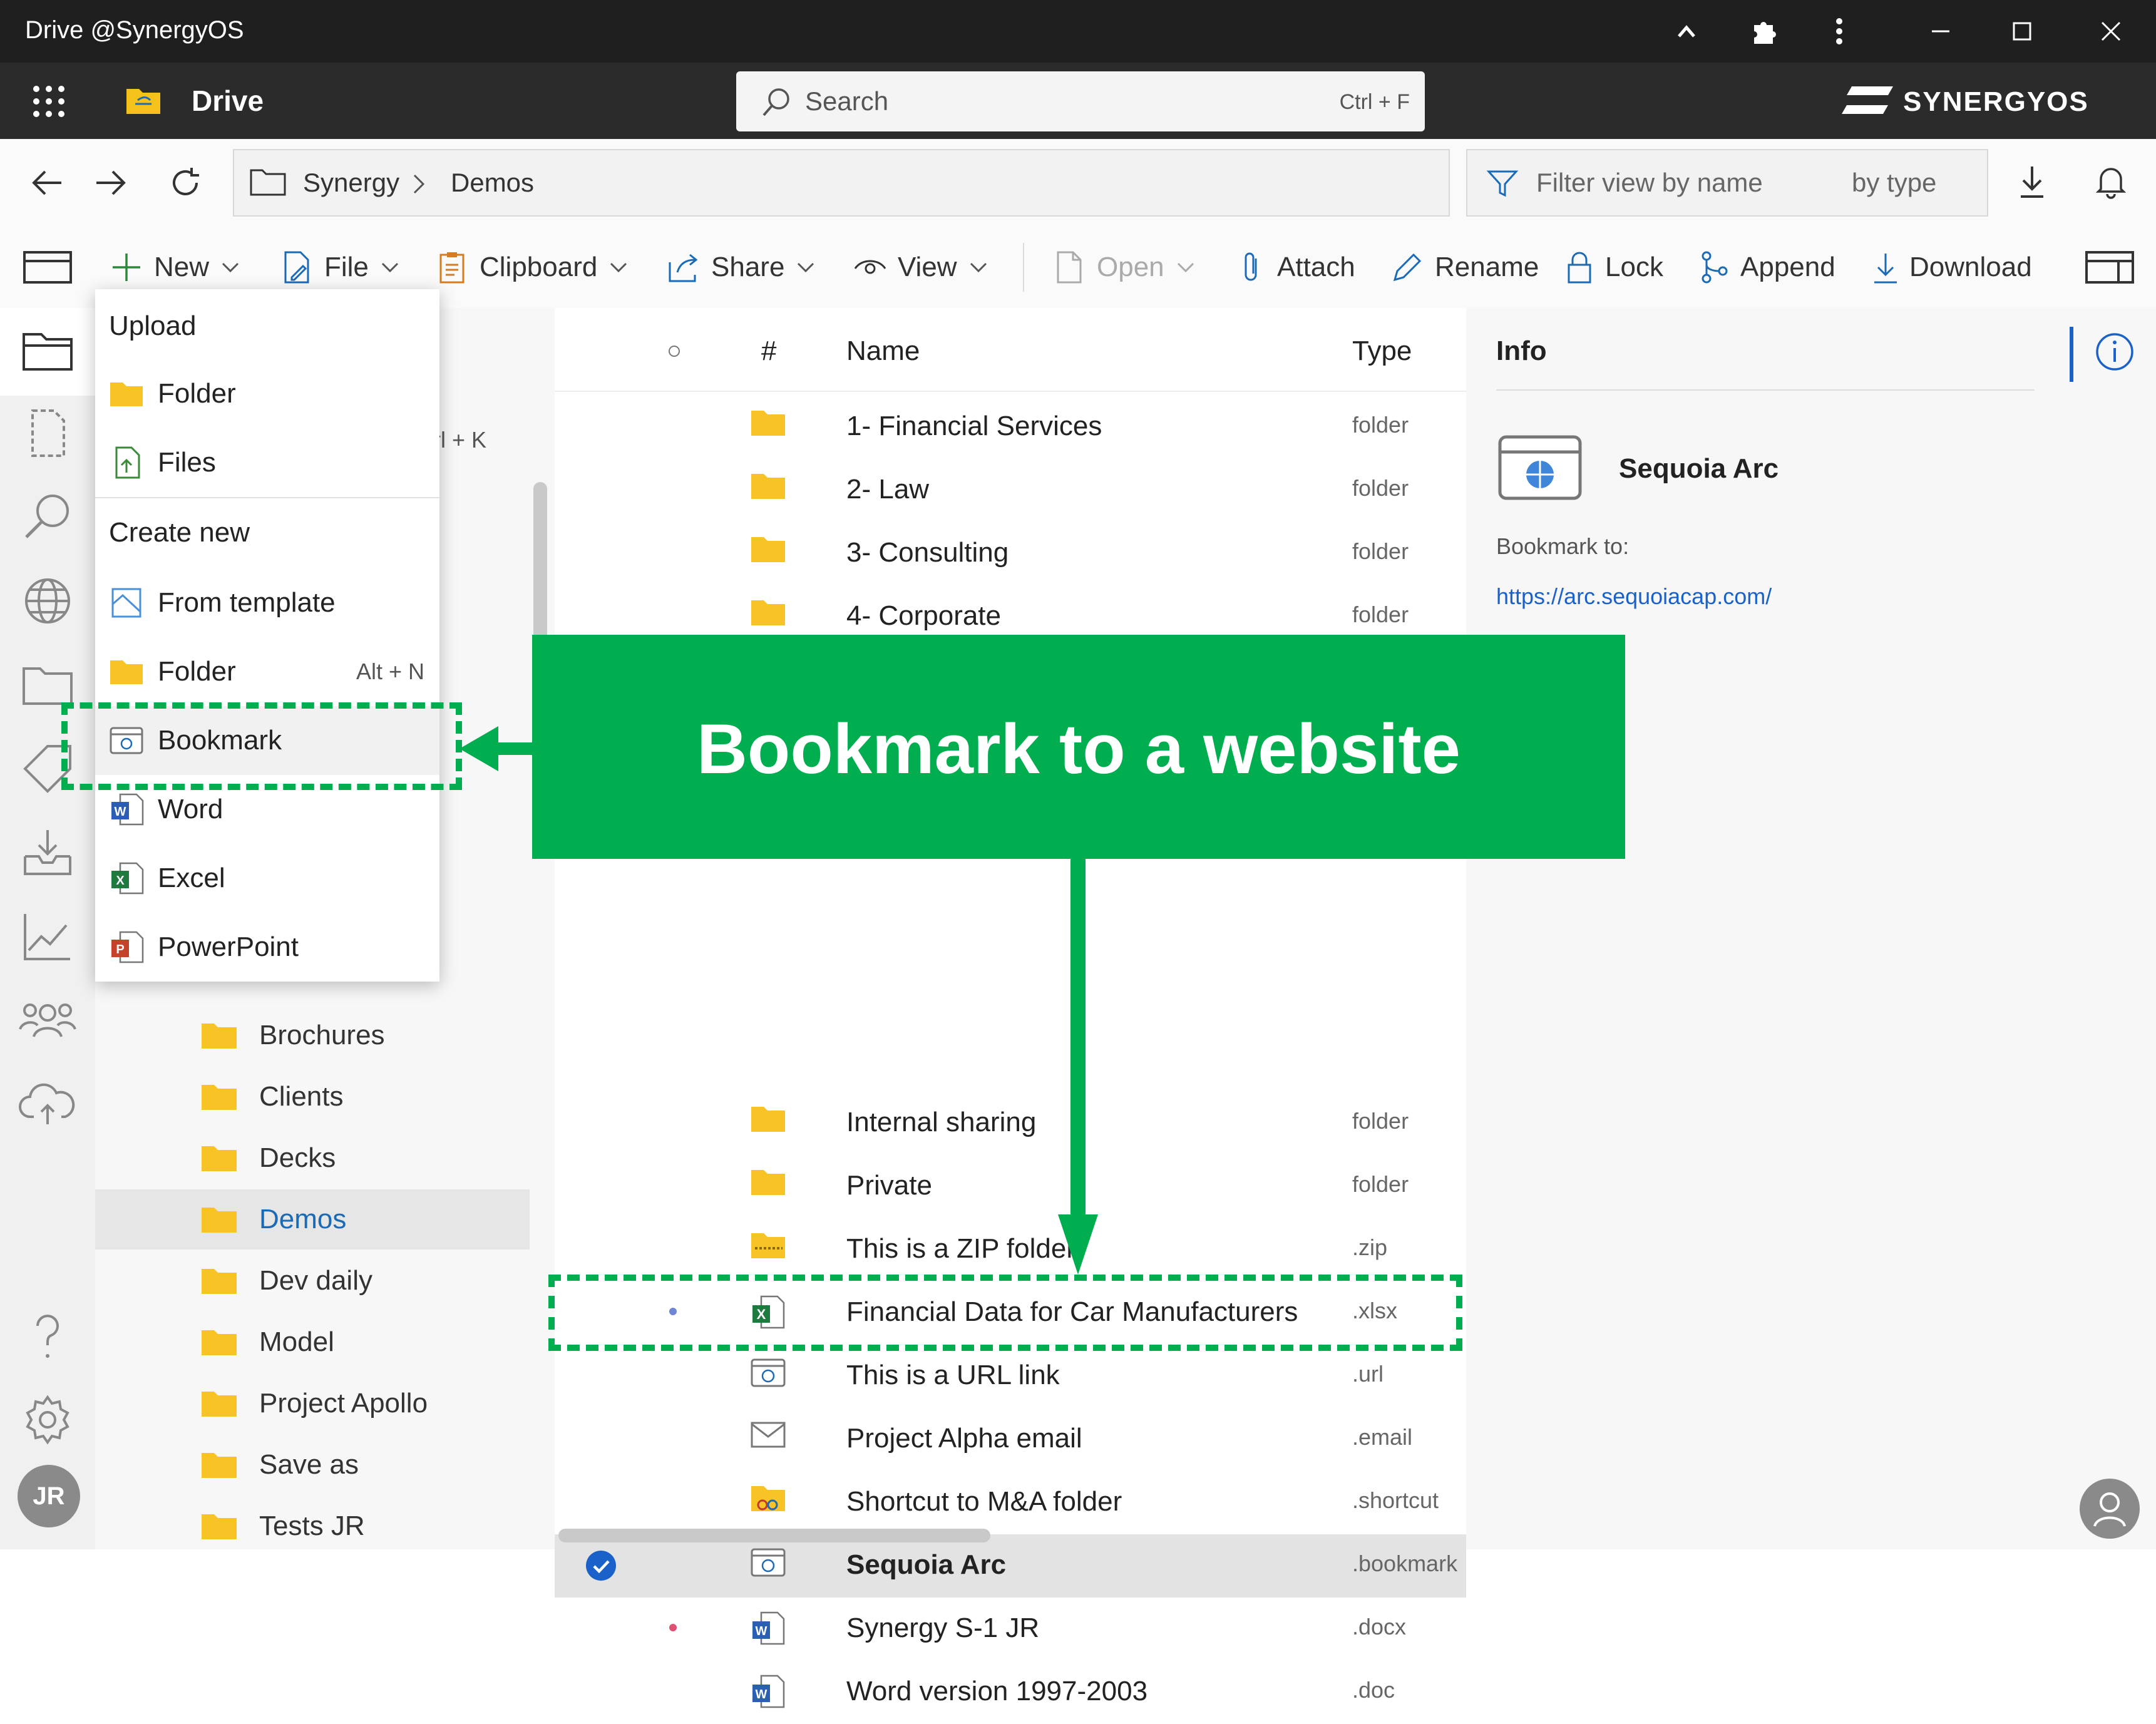 The width and height of the screenshot is (2156, 1724). Describe the element at coordinates (47, 601) in the screenshot. I see `rail-globe-icon` at that location.